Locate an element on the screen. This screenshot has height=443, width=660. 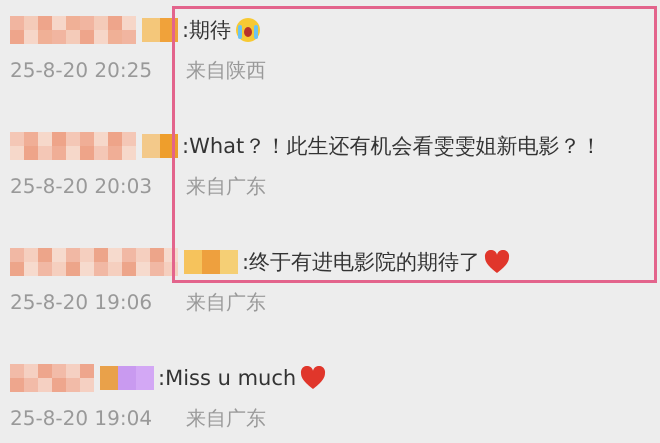
comment-location: 来自陕西 is located at coordinates (226, 70).